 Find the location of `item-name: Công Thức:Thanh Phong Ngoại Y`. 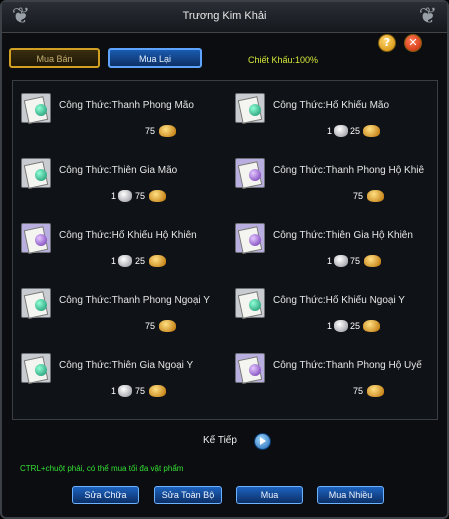

item-name: Công Thức:Thanh Phong Ngoại Y is located at coordinates (134, 300).